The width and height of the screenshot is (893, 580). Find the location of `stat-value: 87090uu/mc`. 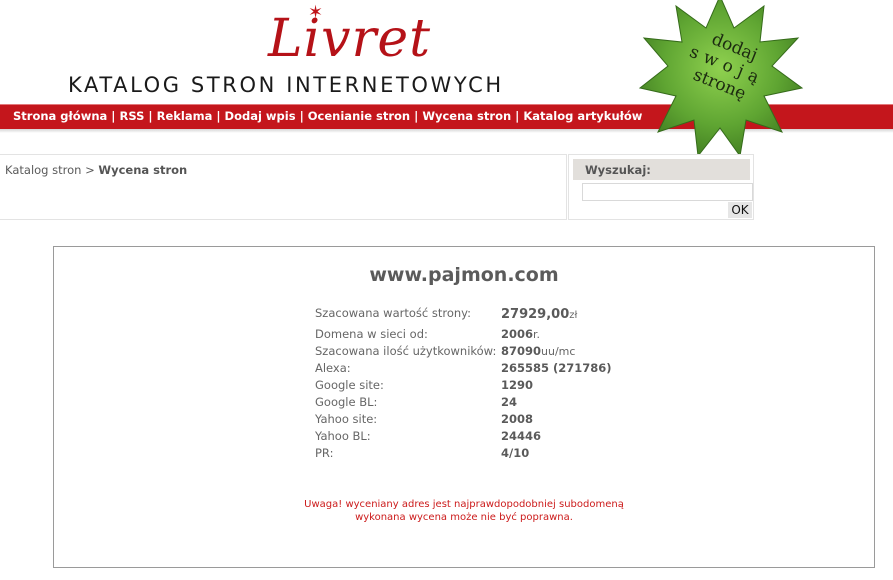

stat-value: 87090uu/mc is located at coordinates (538, 351).